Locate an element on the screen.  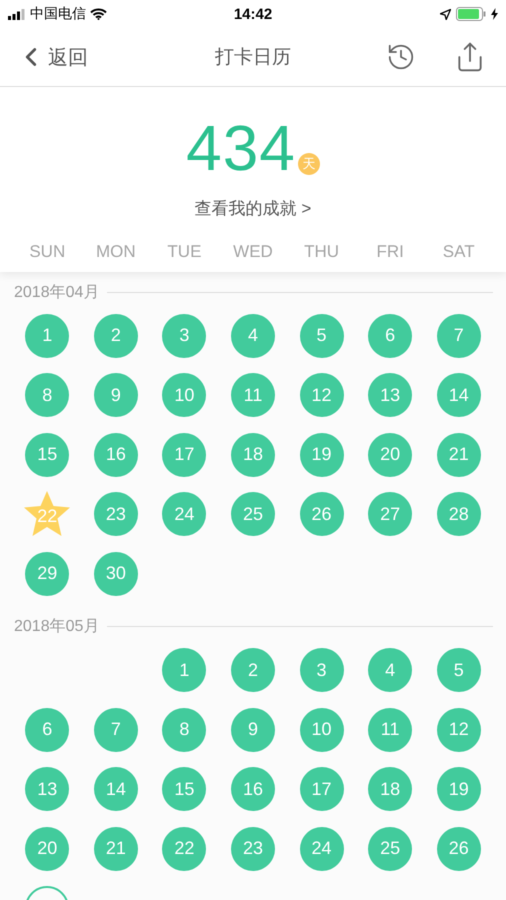
clock-time: 14:42 is located at coordinates (253, 14).